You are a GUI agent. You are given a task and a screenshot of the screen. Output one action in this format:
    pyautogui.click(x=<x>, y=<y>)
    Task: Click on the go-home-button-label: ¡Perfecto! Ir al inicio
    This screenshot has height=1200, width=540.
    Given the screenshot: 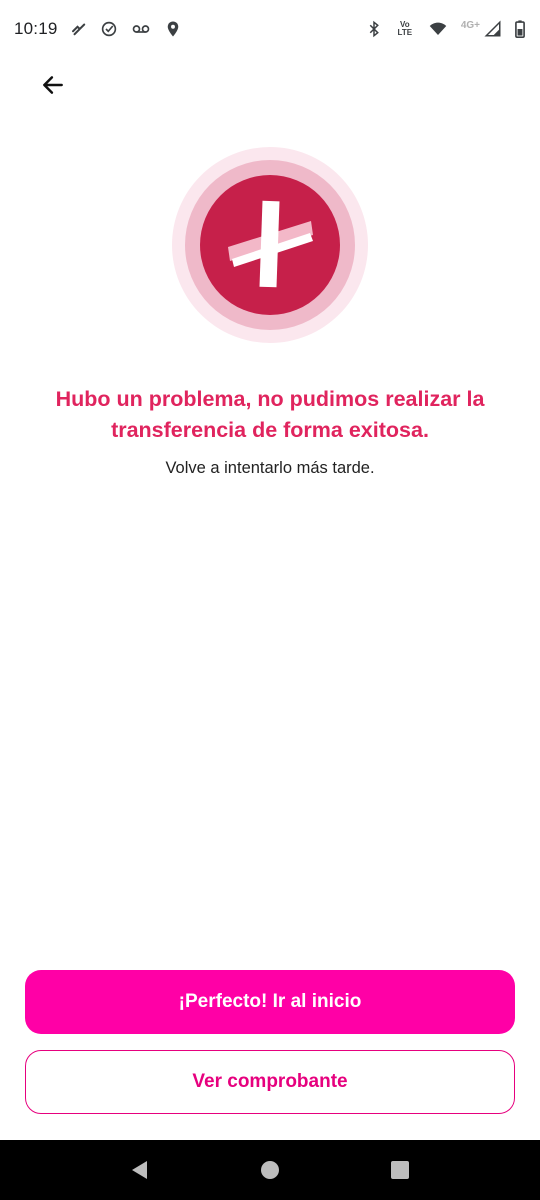 What is the action you would take?
    pyautogui.click(x=270, y=1001)
    